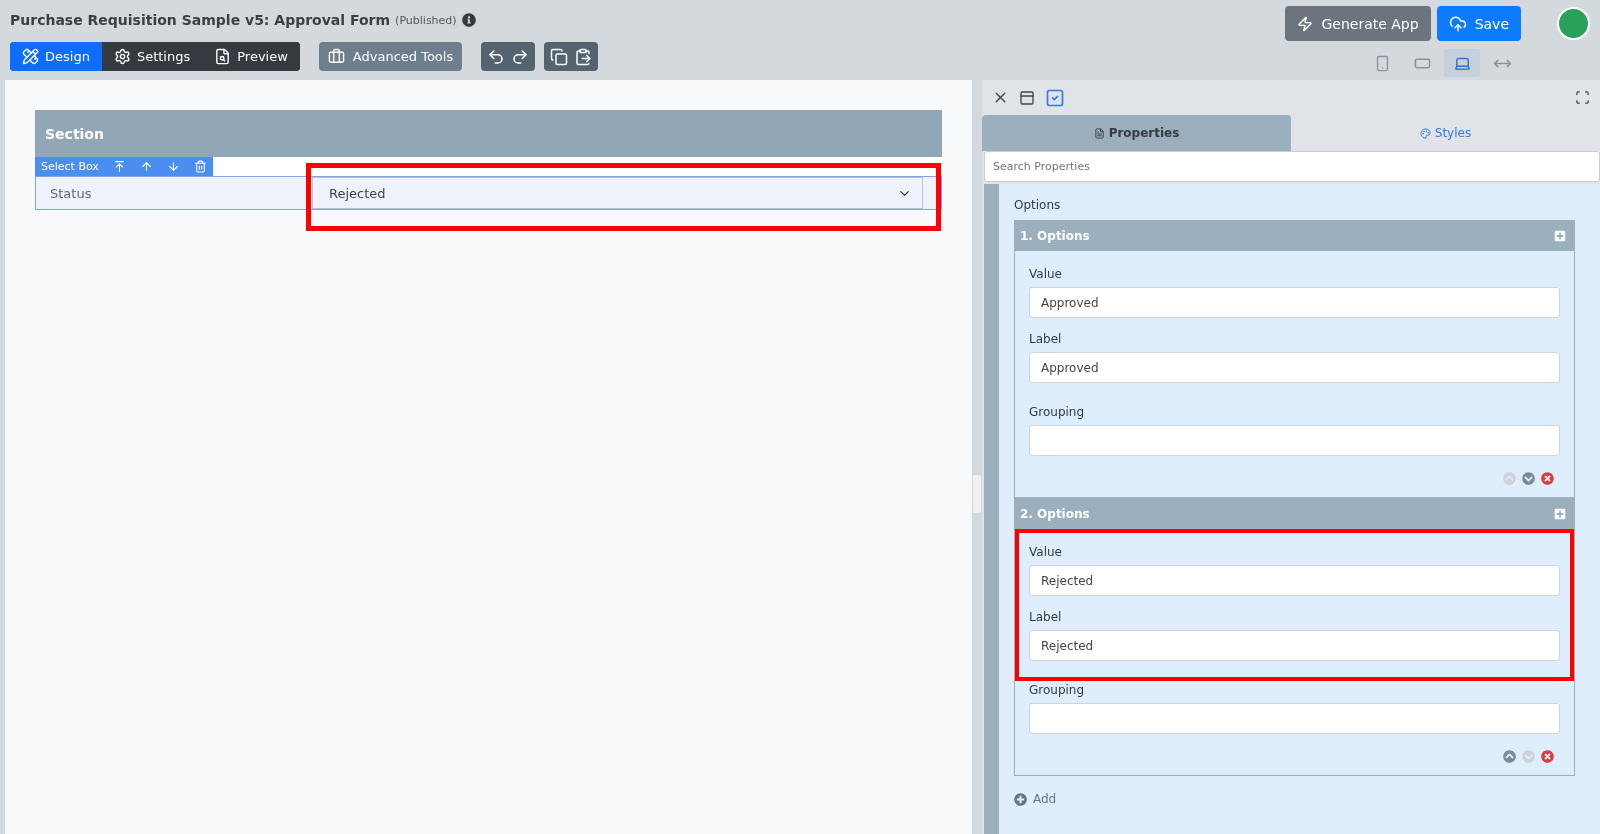 The image size is (1600, 834). What do you see at coordinates (1478, 23) in the screenshot?
I see `save-button: Save` at bounding box center [1478, 23].